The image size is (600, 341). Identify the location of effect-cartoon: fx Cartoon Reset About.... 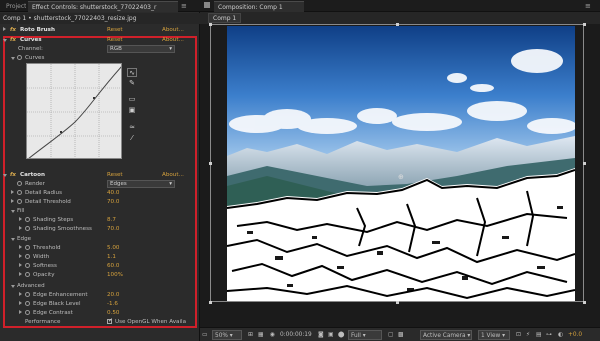
(95, 175).